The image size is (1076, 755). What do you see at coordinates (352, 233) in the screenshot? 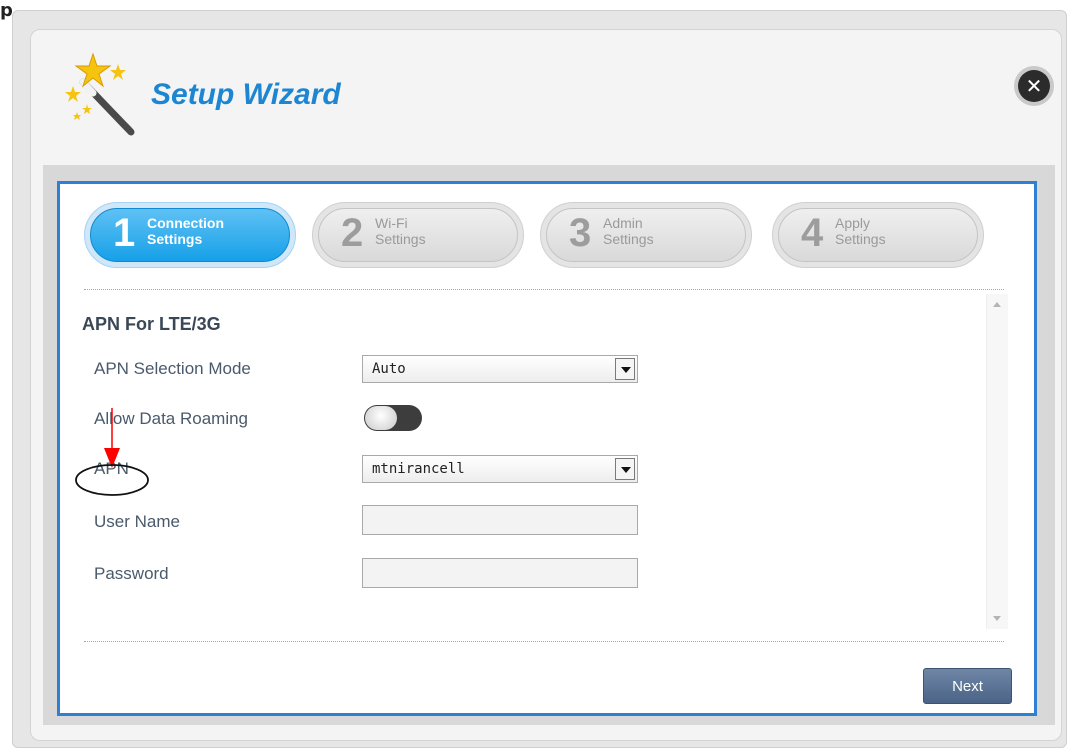
I see `step-number: 2` at bounding box center [352, 233].